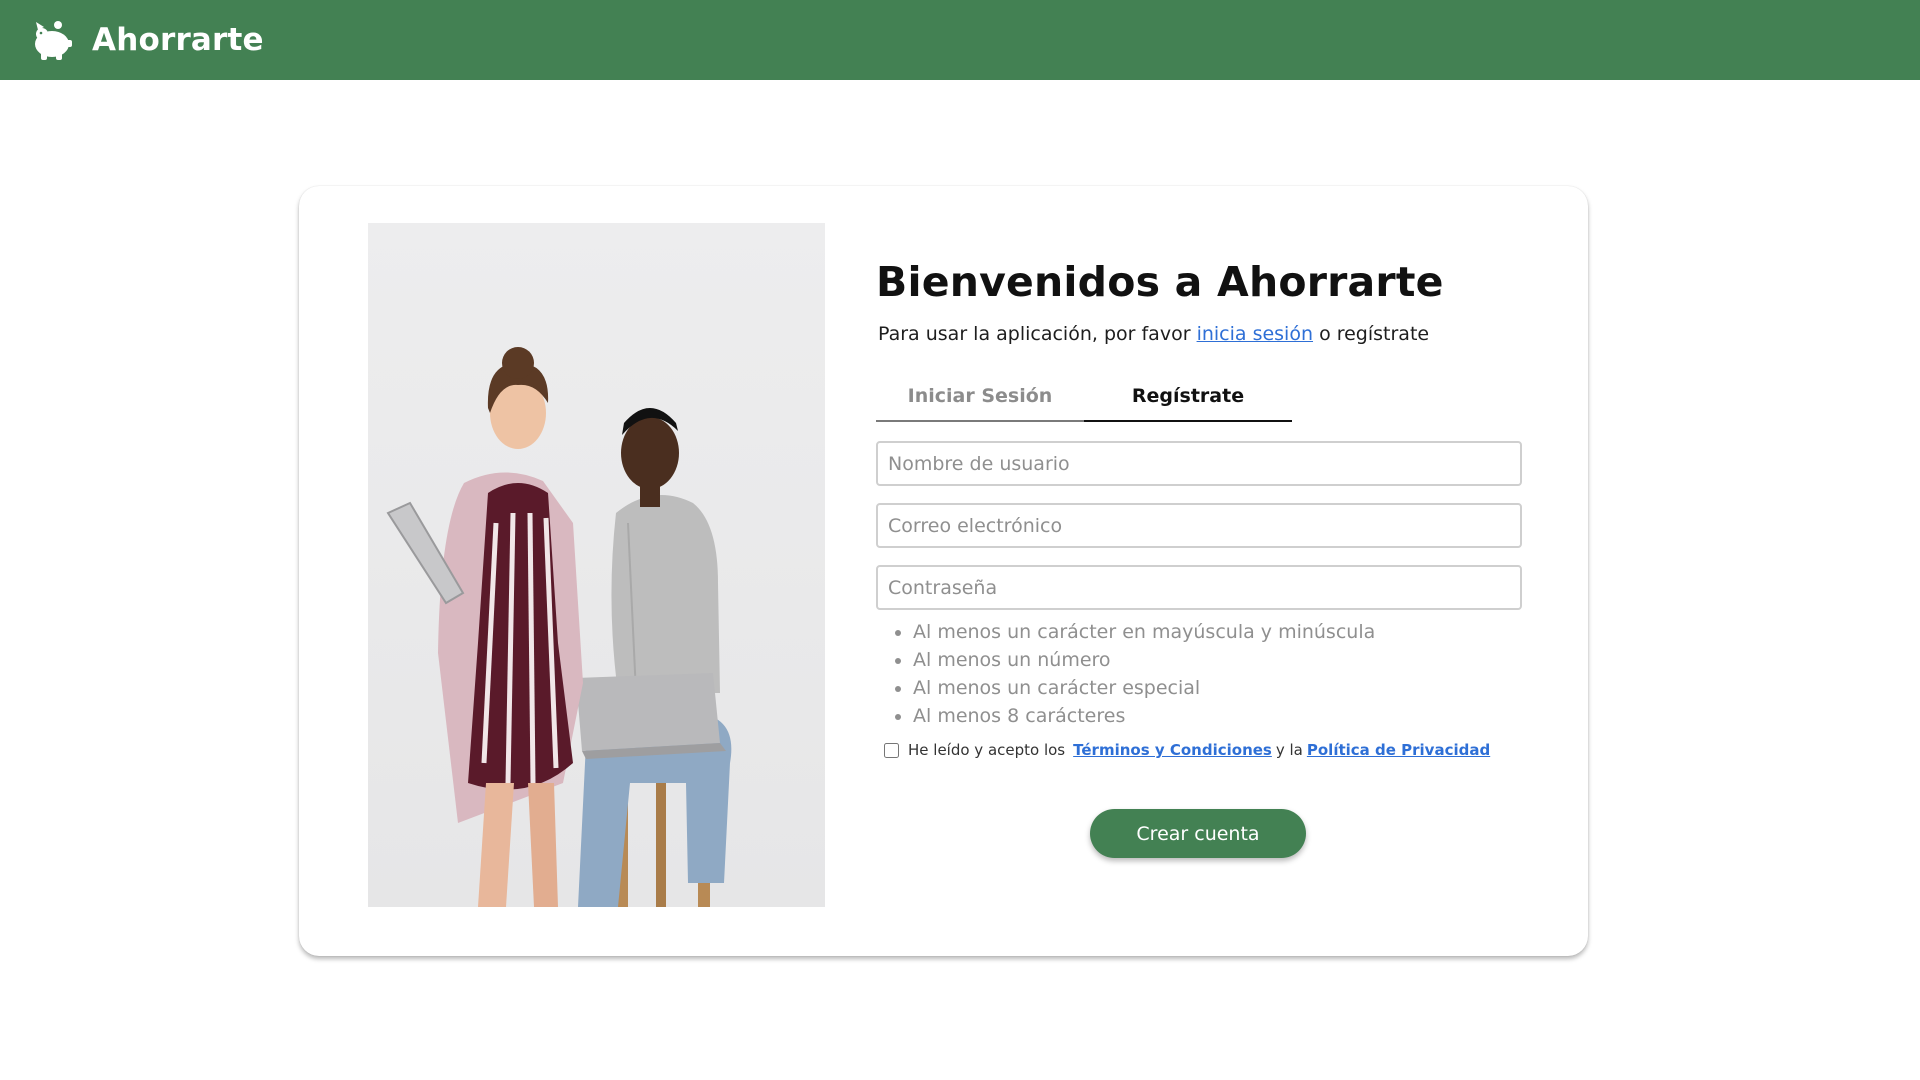 The width and height of the screenshot is (1920, 1080). What do you see at coordinates (1144, 688) in the screenshot?
I see `password-rule: Al menos un carácter especial` at bounding box center [1144, 688].